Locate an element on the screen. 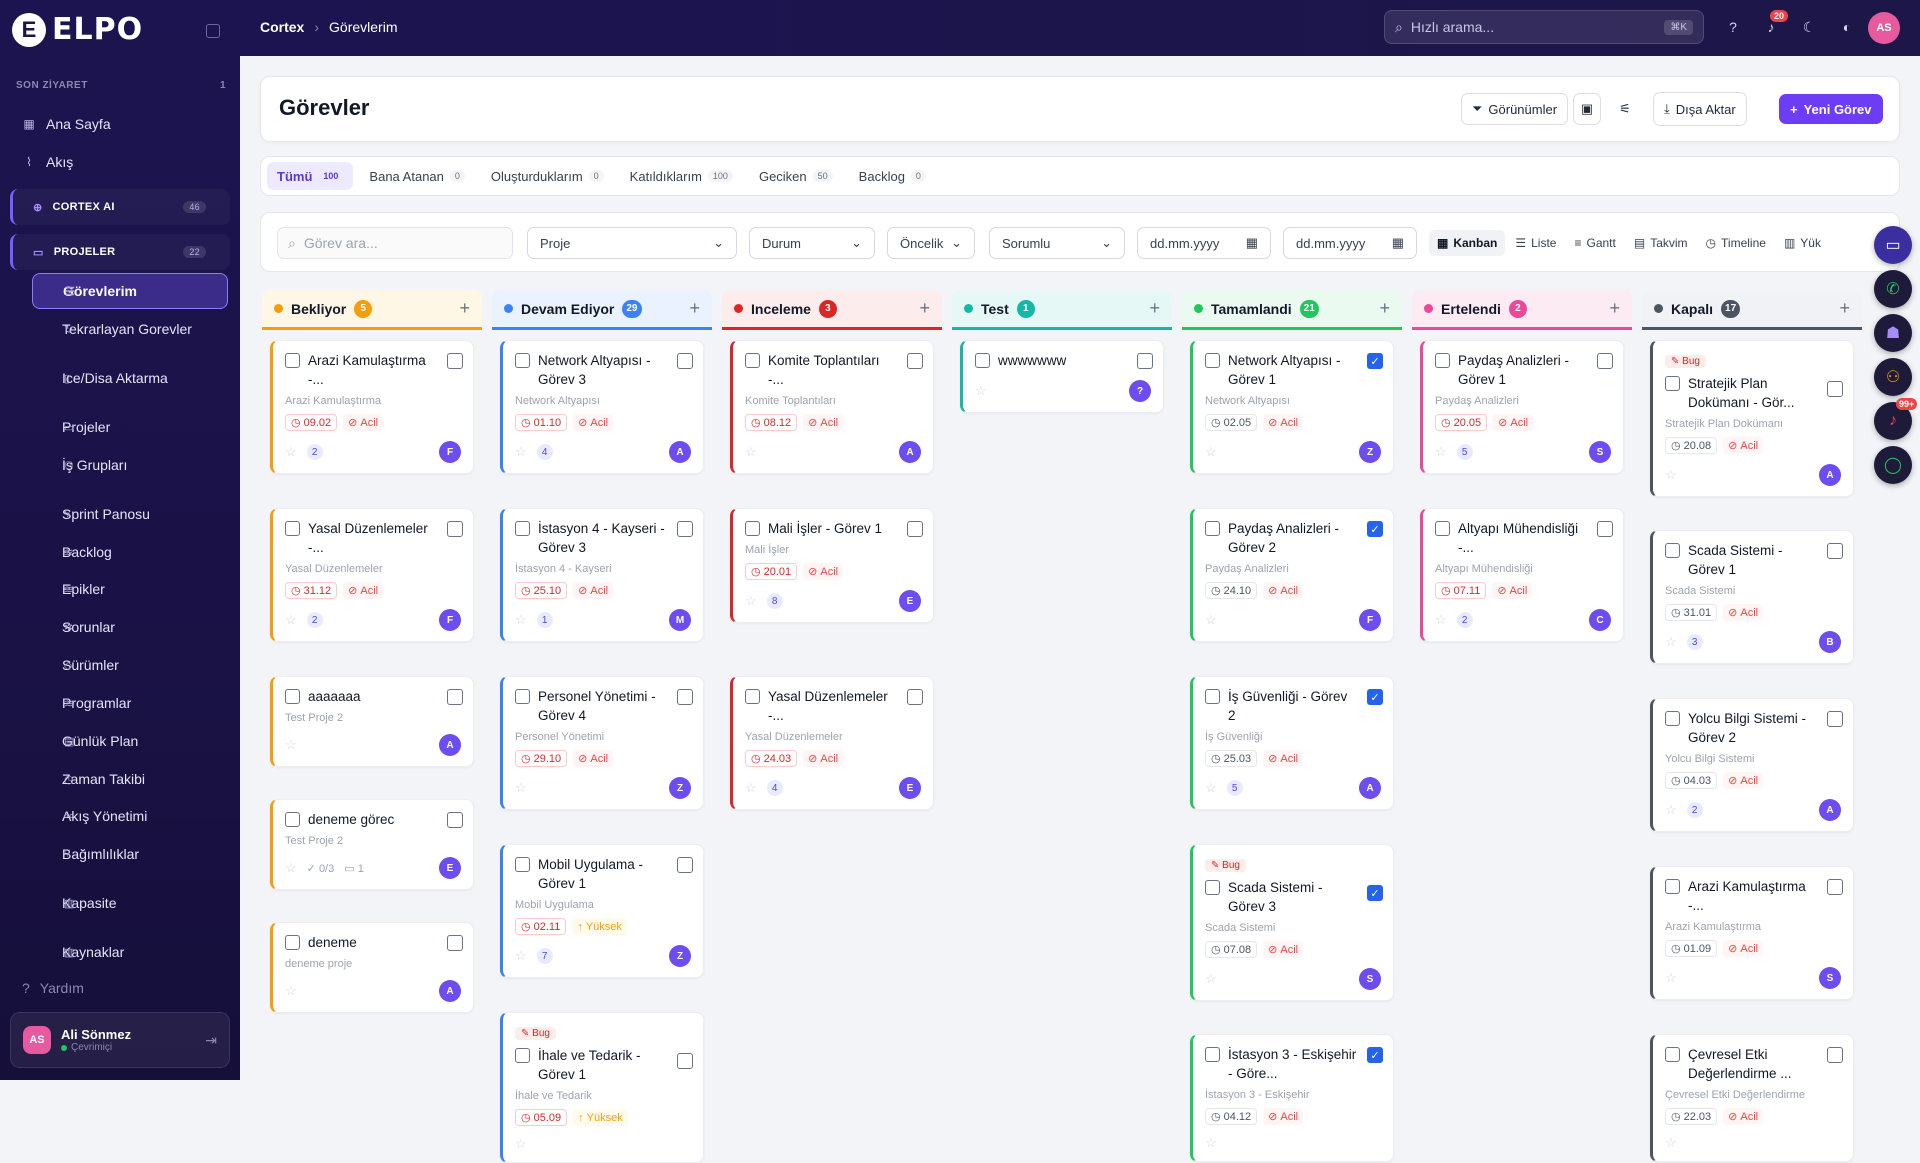 Image resolution: width=1920 pixels, height=1163 pixels. whatsapp-fab: ◯ is located at coordinates (1893, 465).